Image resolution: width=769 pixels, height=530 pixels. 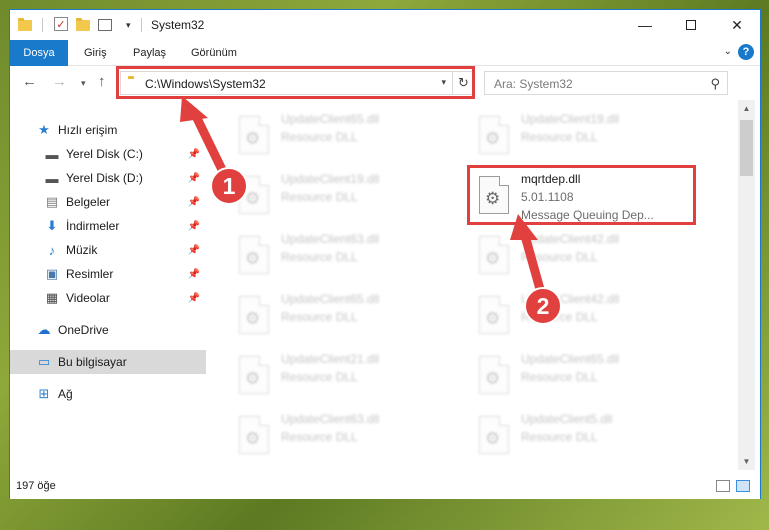 What do you see at coordinates (93, 226) in the screenshot?
I see `sidebar-item-label: İndirmeler` at bounding box center [93, 226].